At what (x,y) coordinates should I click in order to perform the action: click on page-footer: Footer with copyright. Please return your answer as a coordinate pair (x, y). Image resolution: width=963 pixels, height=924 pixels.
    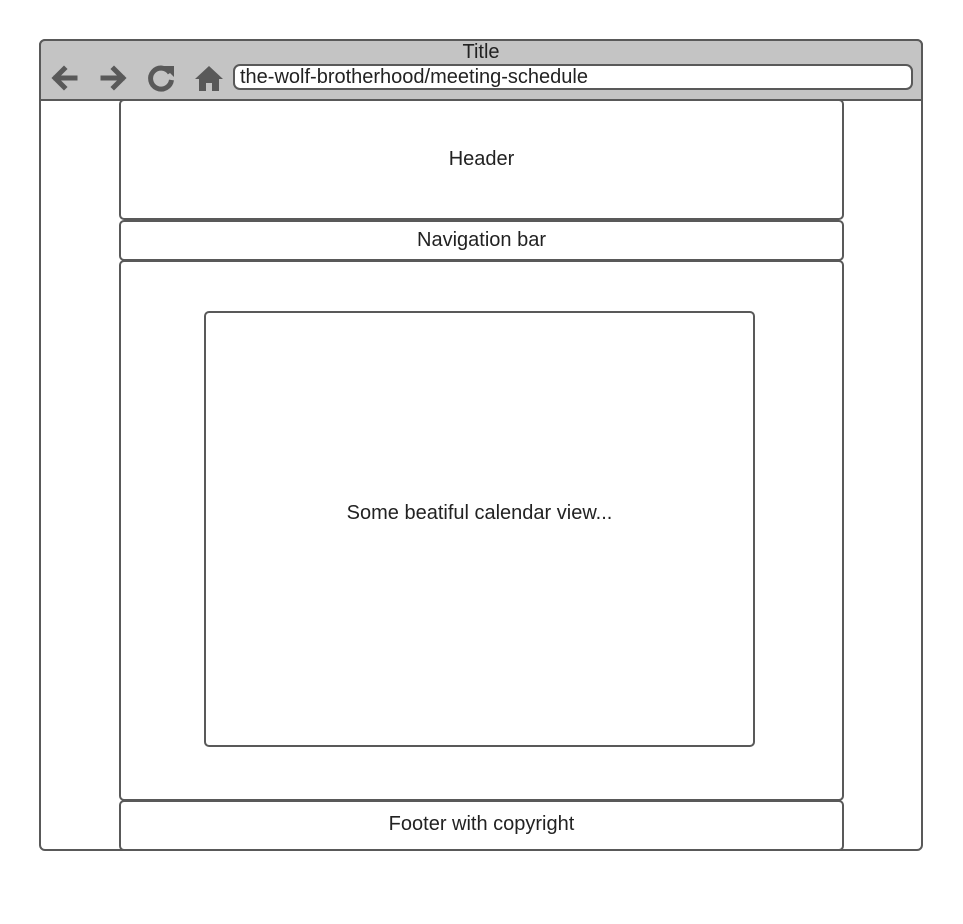
    Looking at the image, I should click on (481, 825).